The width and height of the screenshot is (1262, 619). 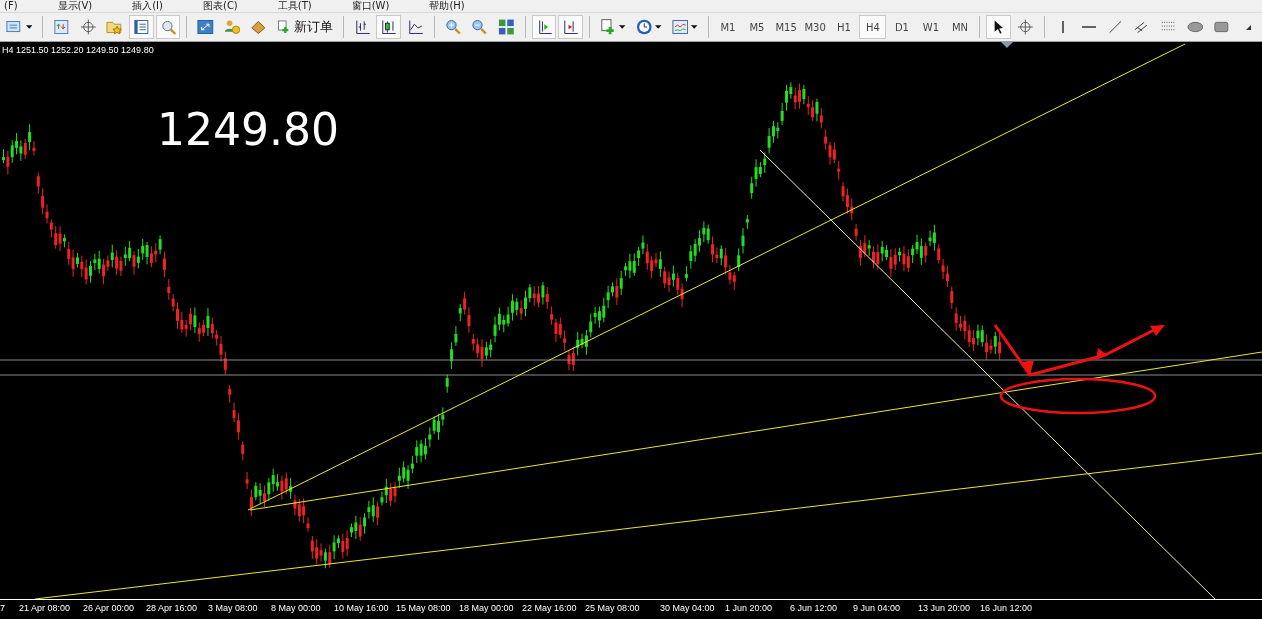 I want to click on chart-window-icon, so click(x=680, y=27).